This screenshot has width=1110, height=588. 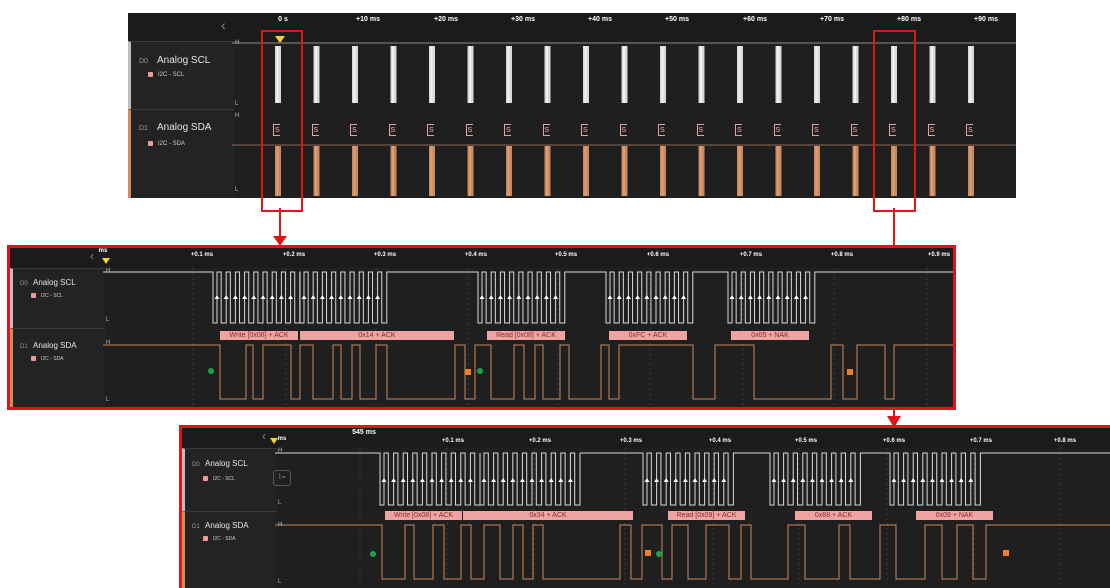 I want to click on sda-trace, so click(x=528, y=372).